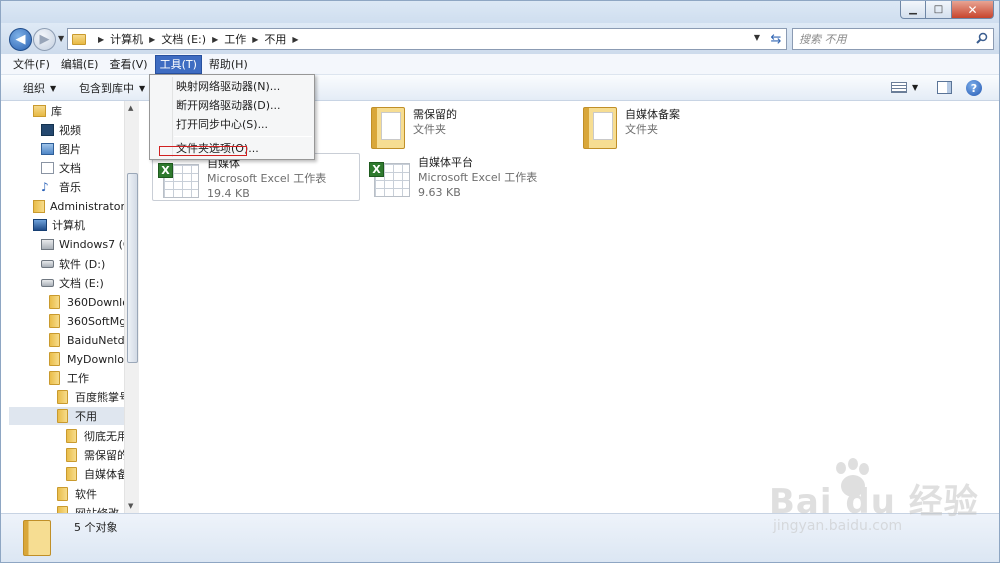 This screenshot has width=1000, height=563. I want to click on item-name: 需保留的, so click(435, 114).